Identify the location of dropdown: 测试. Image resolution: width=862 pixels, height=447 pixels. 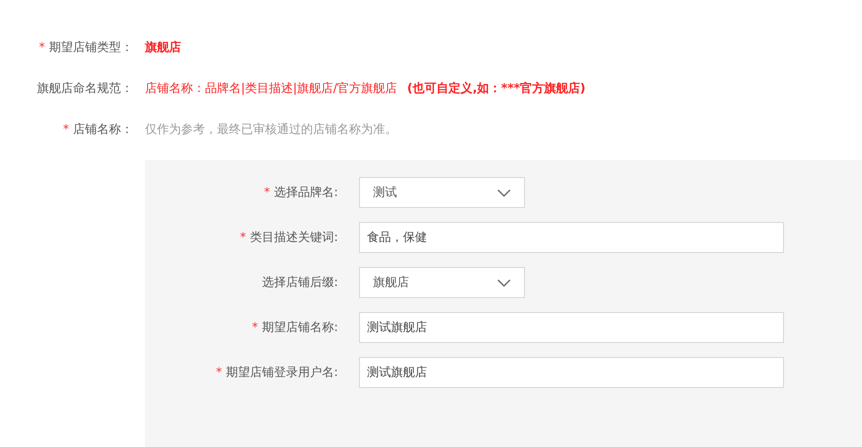
(442, 192).